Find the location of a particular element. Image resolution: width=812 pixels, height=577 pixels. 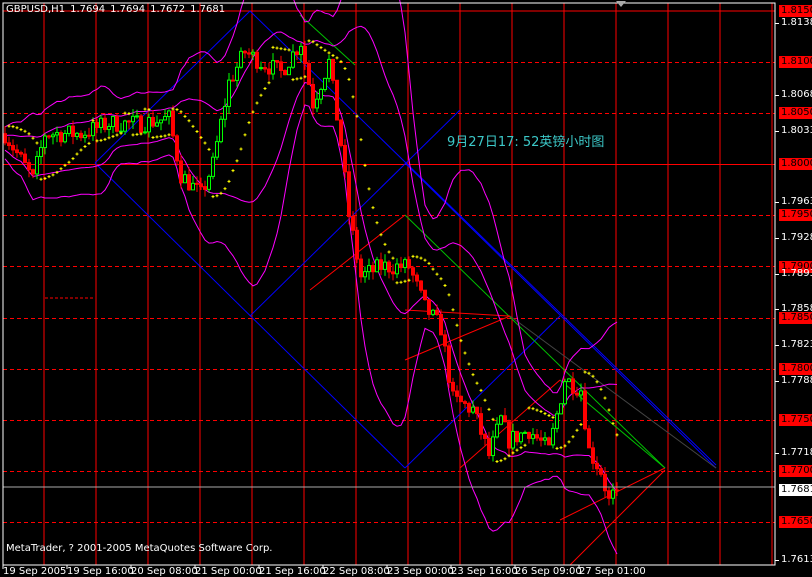

chart-shift-marker-icon is located at coordinates (621, 4).